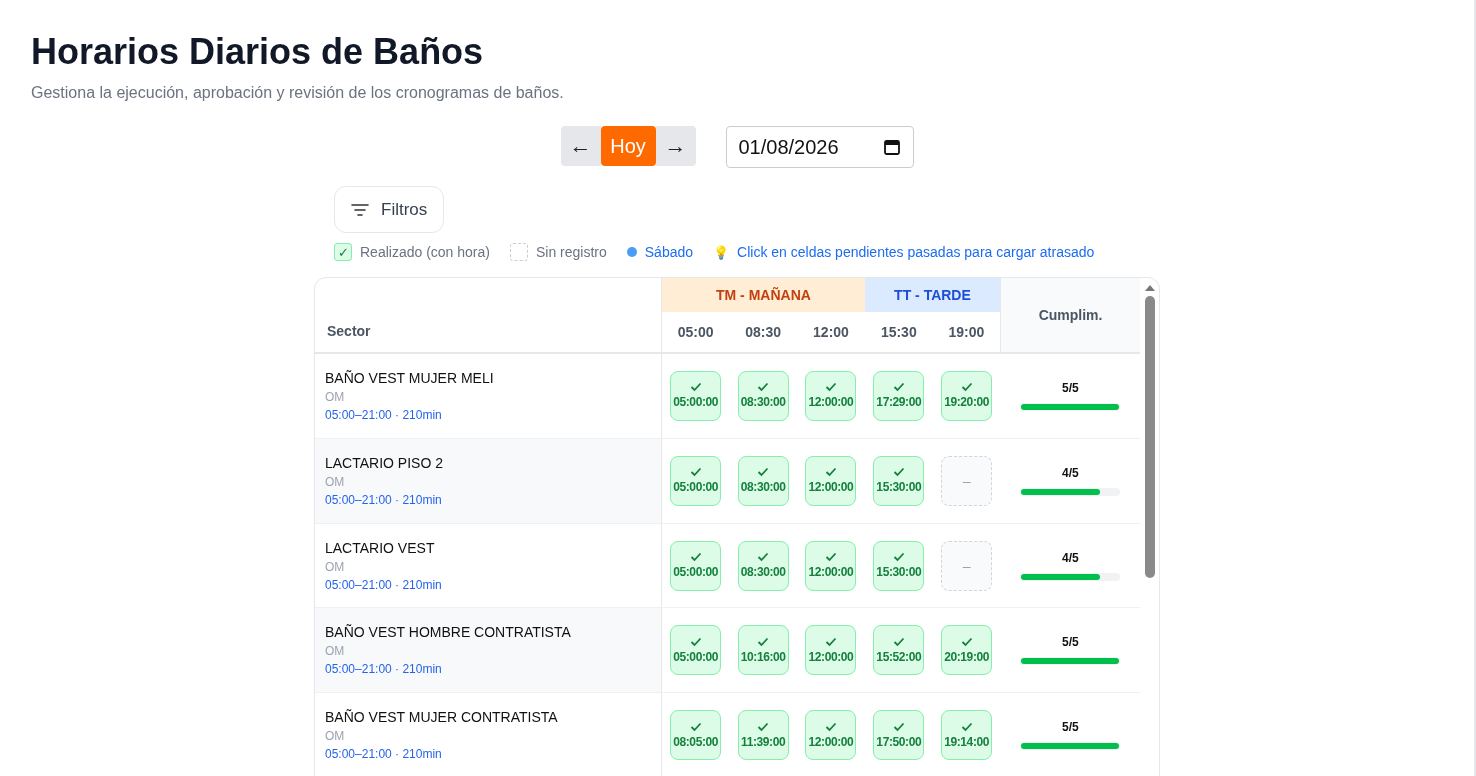  What do you see at coordinates (763, 735) in the screenshot?
I see `completed-slot: 11:39:00` at bounding box center [763, 735].